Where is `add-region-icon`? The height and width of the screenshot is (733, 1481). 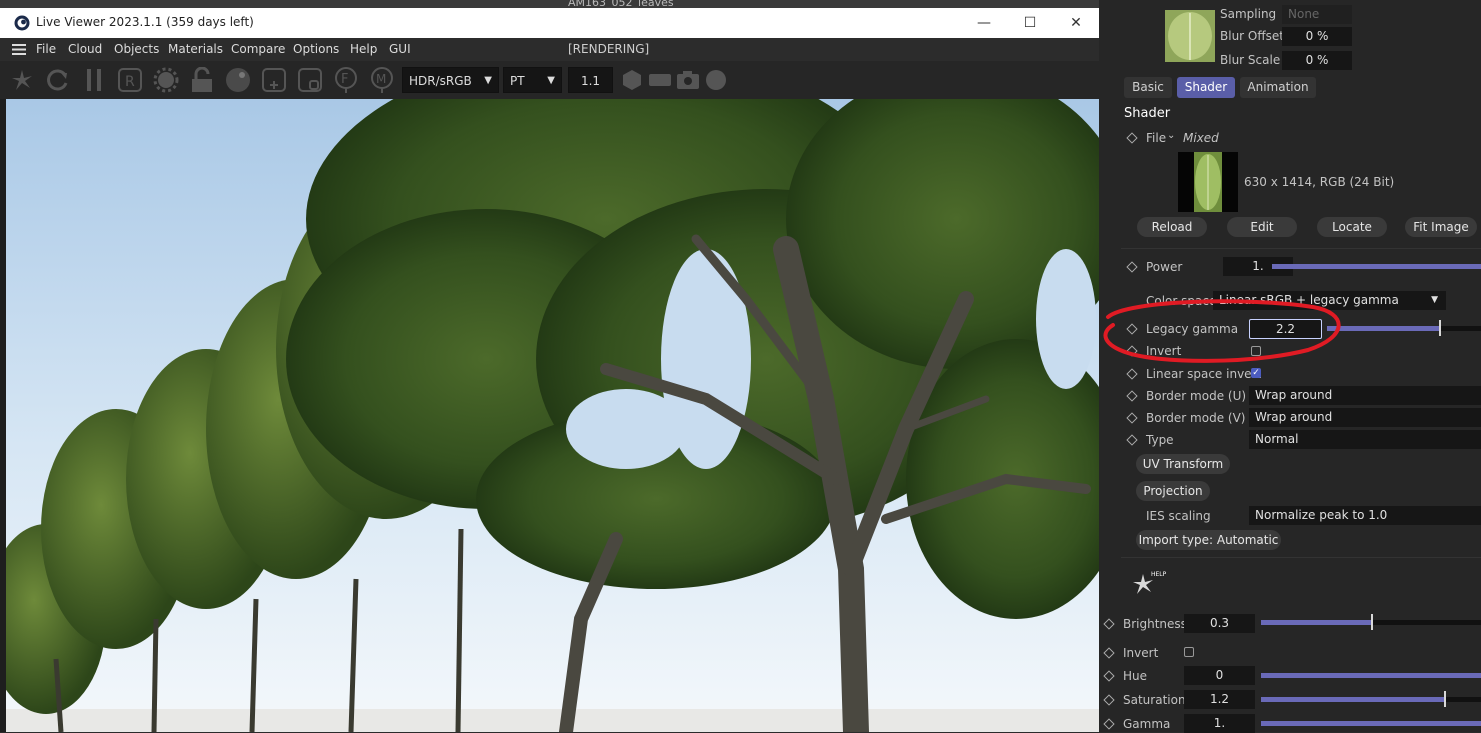
add-region-icon is located at coordinates (274, 80).